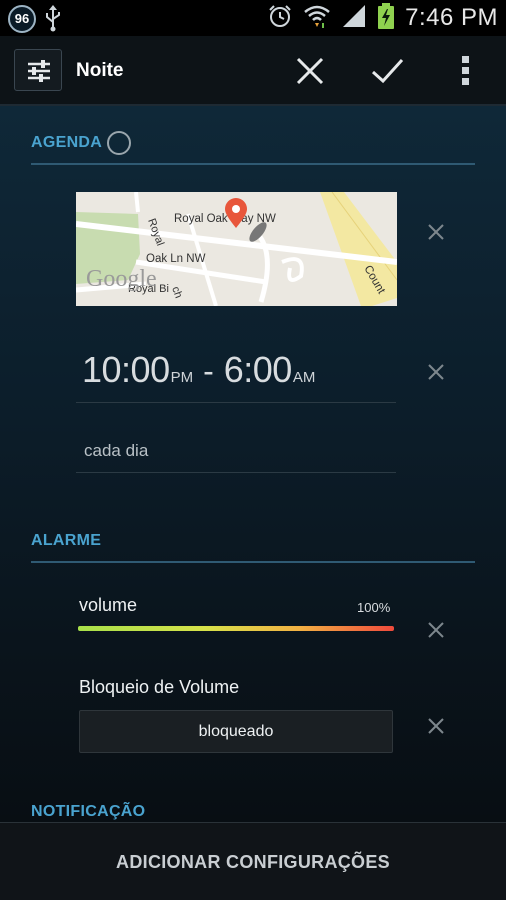  What do you see at coordinates (53, 20) in the screenshot?
I see `usb-icon` at bounding box center [53, 20].